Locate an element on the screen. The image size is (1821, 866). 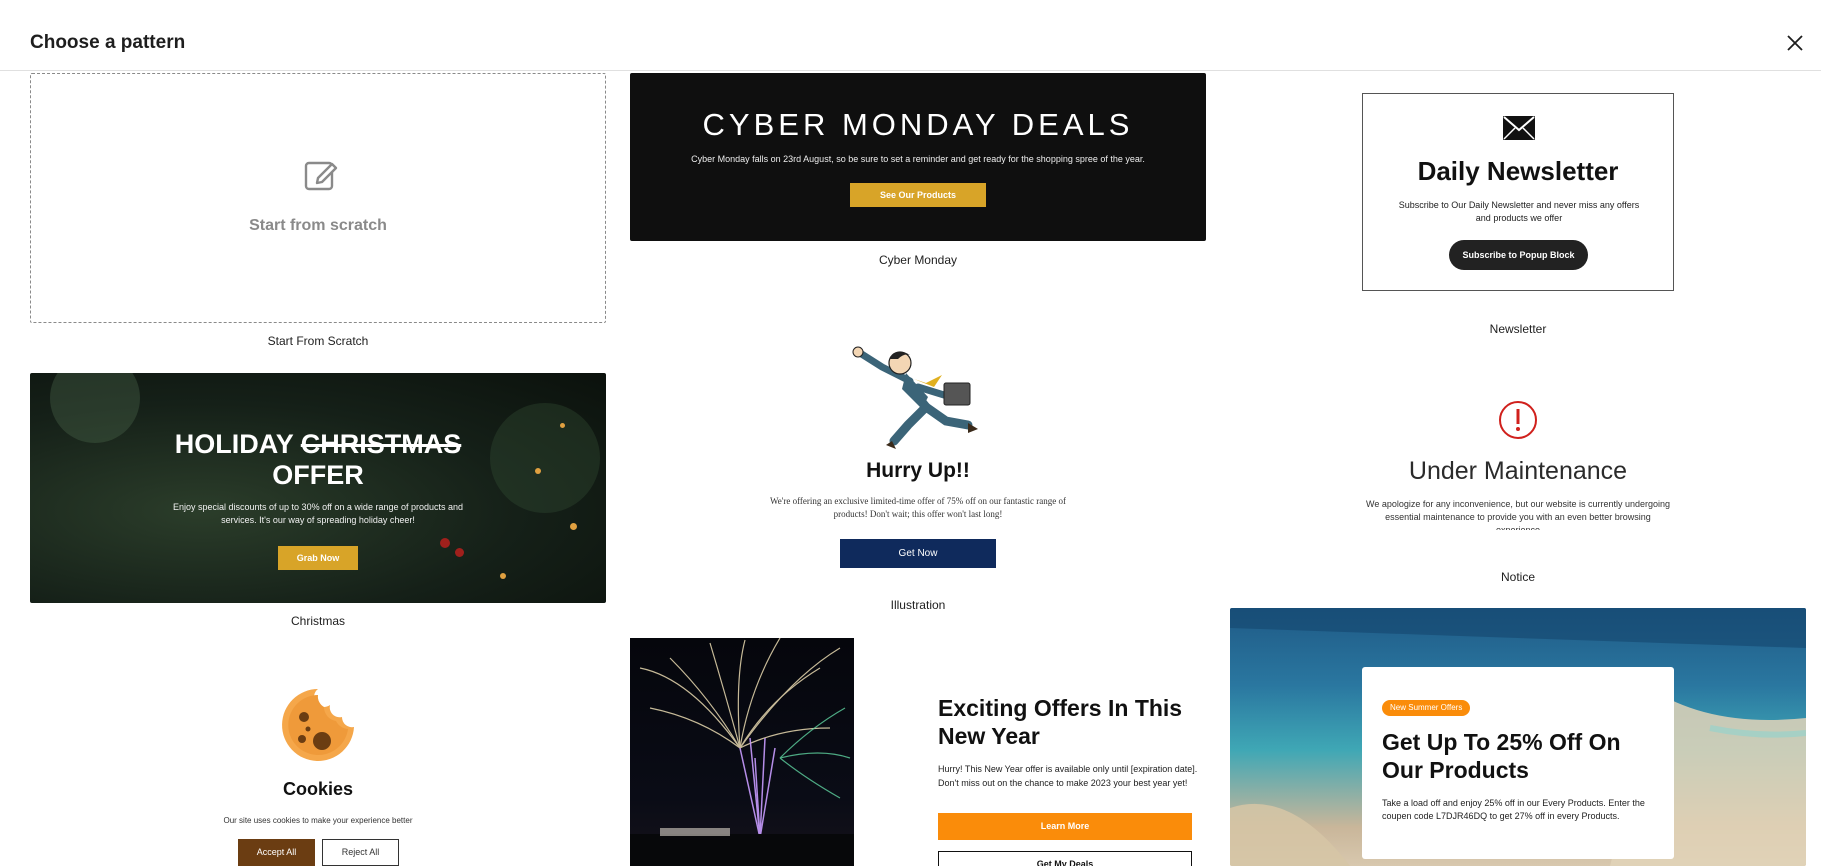
close-icon is located at coordinates (1795, 43).